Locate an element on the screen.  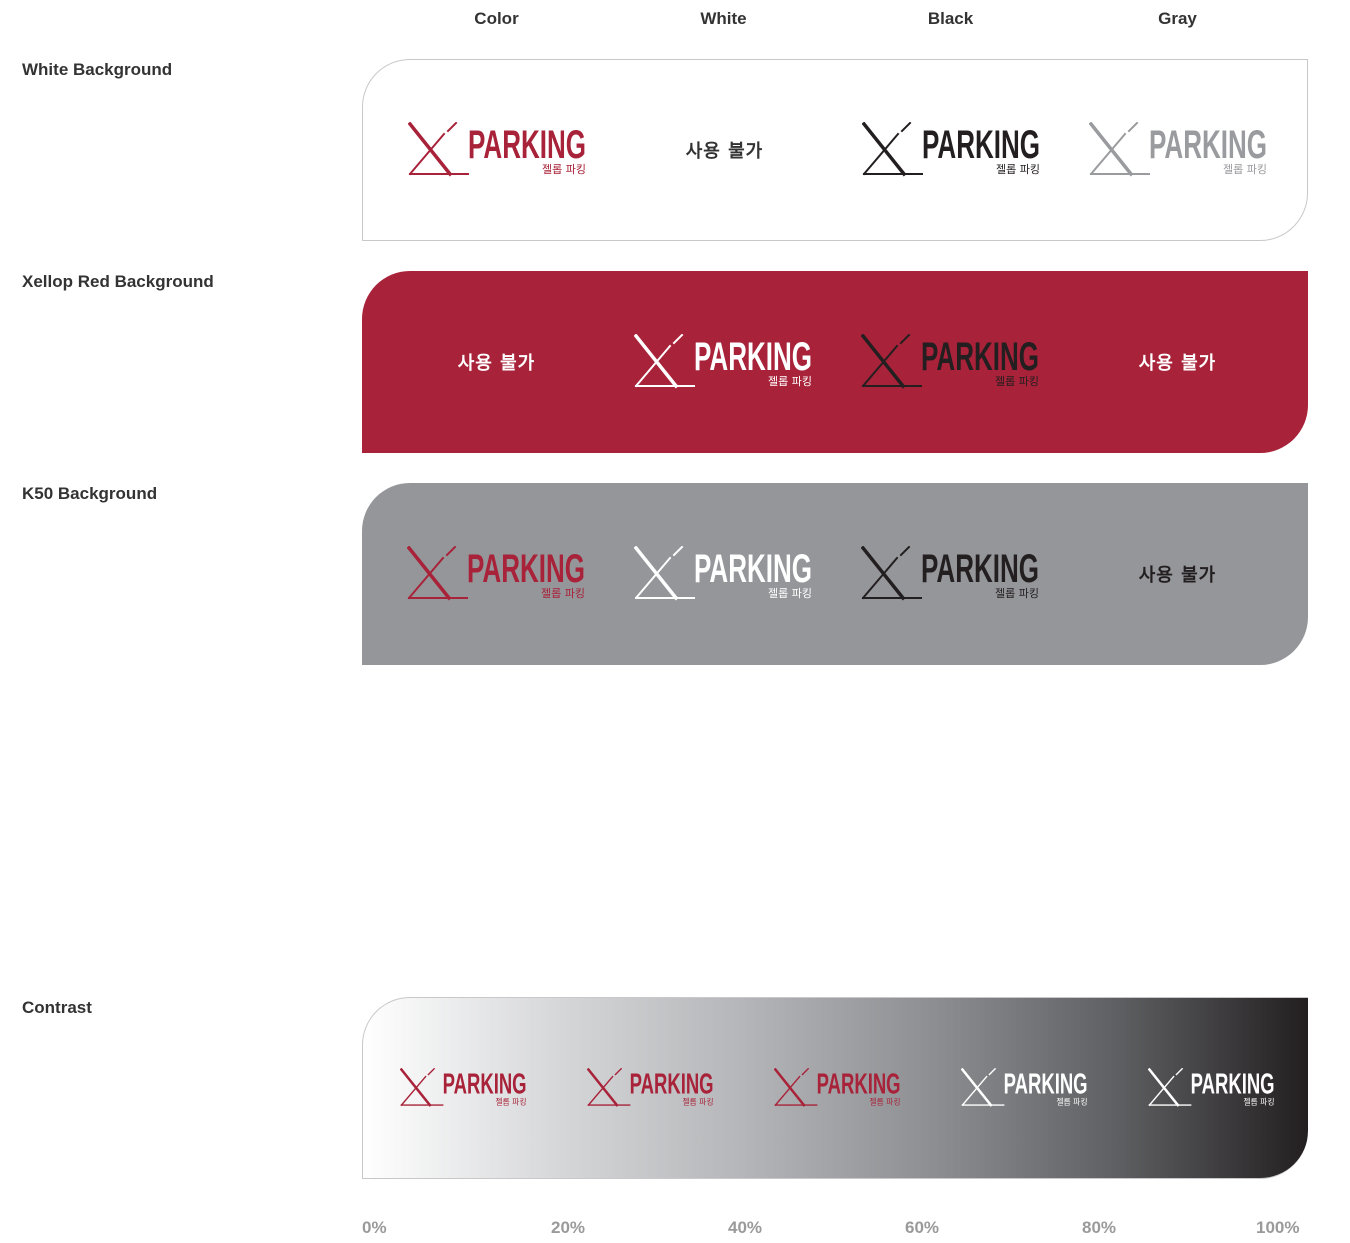
contrast-tick-0: 0% is located at coordinates (374, 1227).